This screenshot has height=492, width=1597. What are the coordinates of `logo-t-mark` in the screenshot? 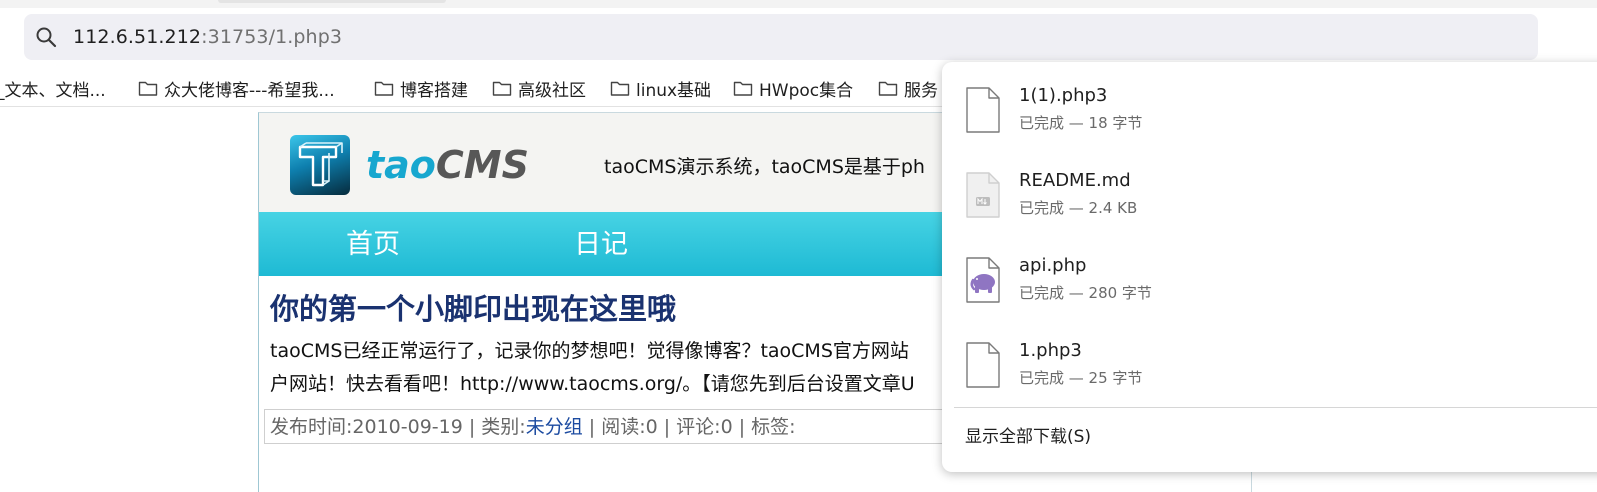 It's located at (320, 164).